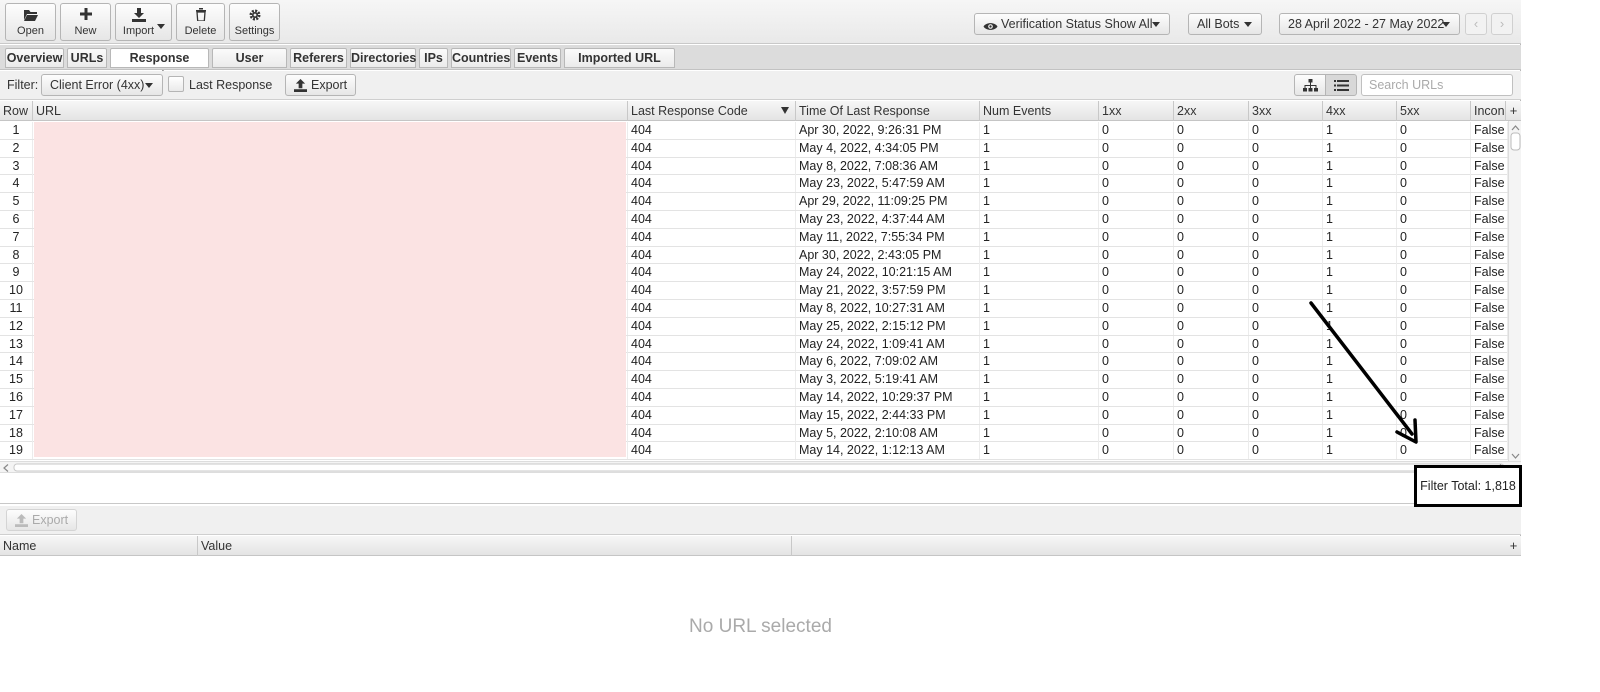 The width and height of the screenshot is (1600, 692). I want to click on details-export-label: Export, so click(50, 520).